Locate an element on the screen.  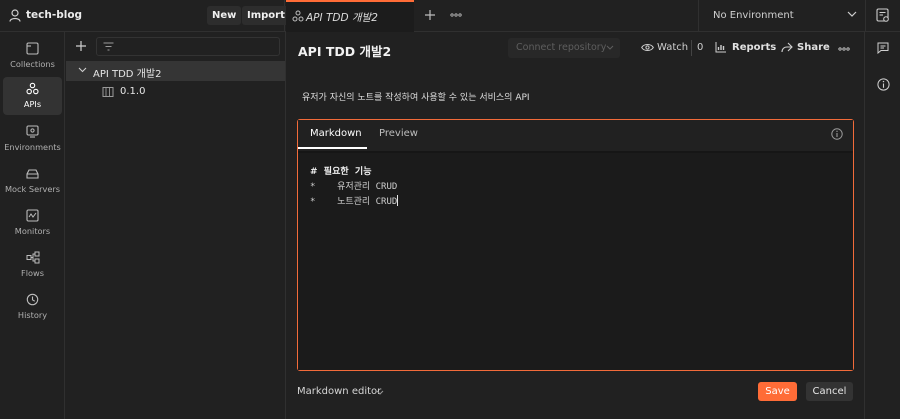
mock-servers-icon is located at coordinates (32, 173).